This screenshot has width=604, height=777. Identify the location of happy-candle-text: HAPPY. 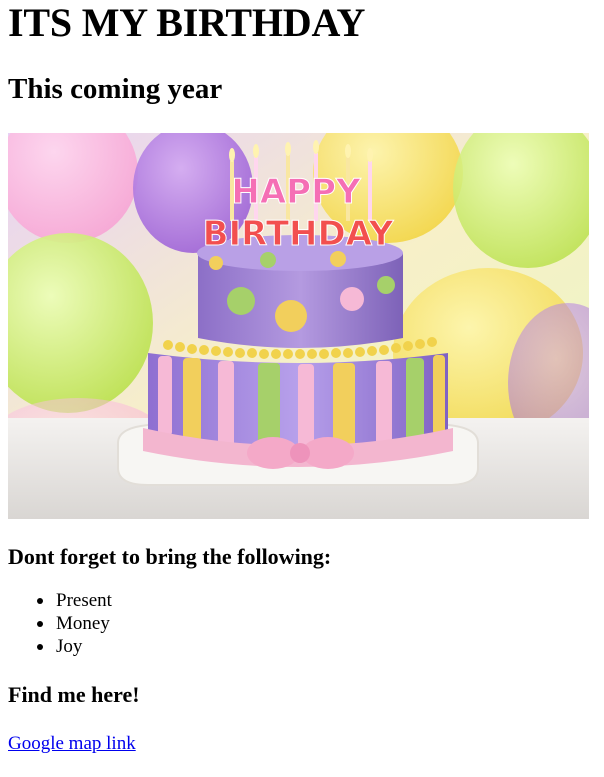
(296, 192).